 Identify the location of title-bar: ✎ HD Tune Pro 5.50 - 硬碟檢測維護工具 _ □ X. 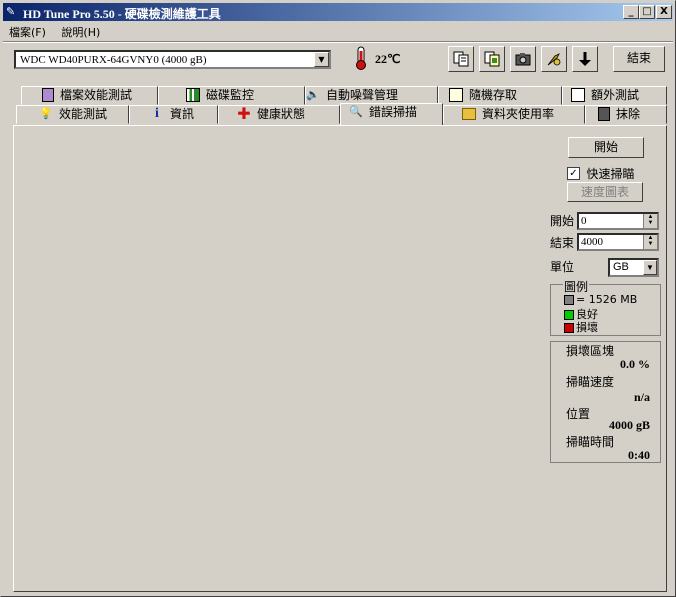
(338, 12).